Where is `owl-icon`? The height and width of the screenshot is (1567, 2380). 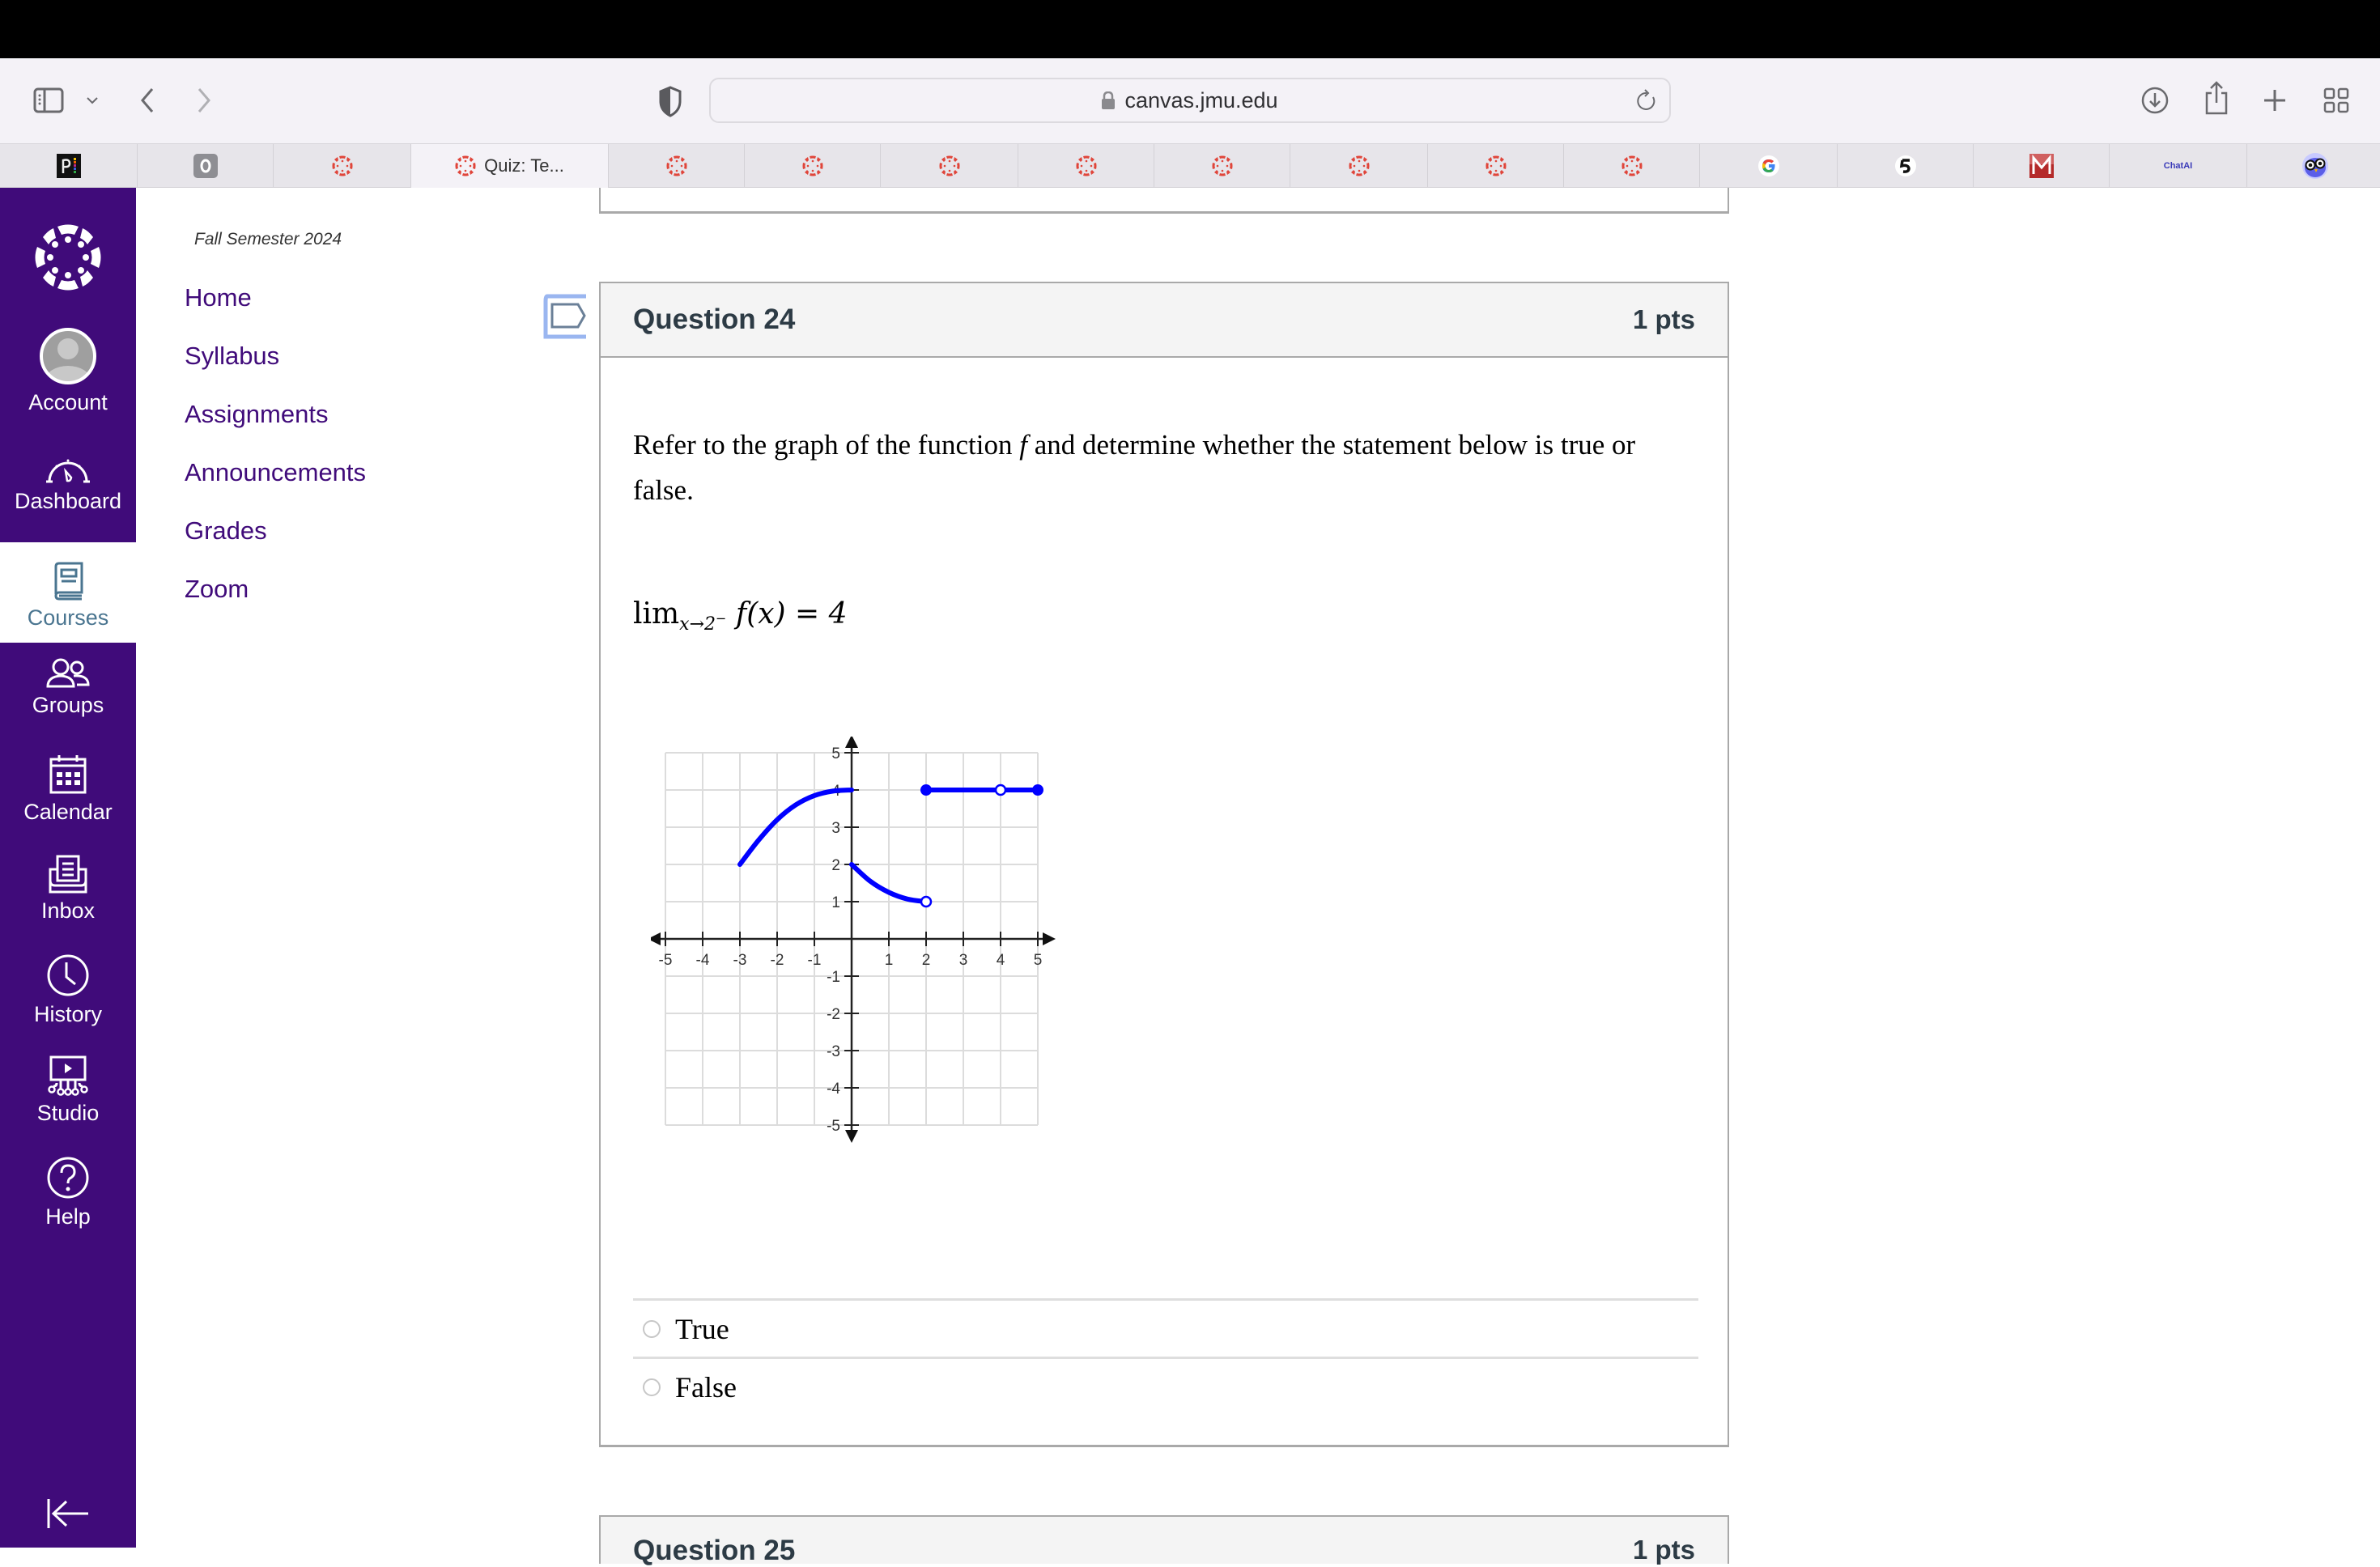
owl-icon is located at coordinates (2314, 166).